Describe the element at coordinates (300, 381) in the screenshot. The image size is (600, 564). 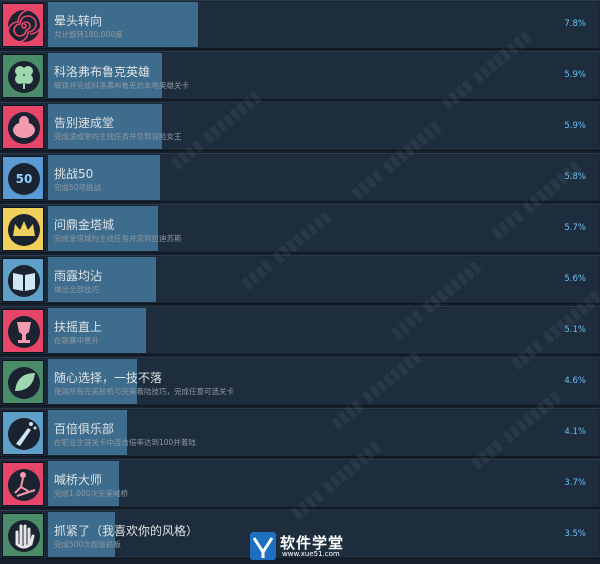
I see `achievement-row: 随心选择，一技不落使用所有完美舷桥与完美着陆技巧，完成任意可选关卡 4.6%` at that location.